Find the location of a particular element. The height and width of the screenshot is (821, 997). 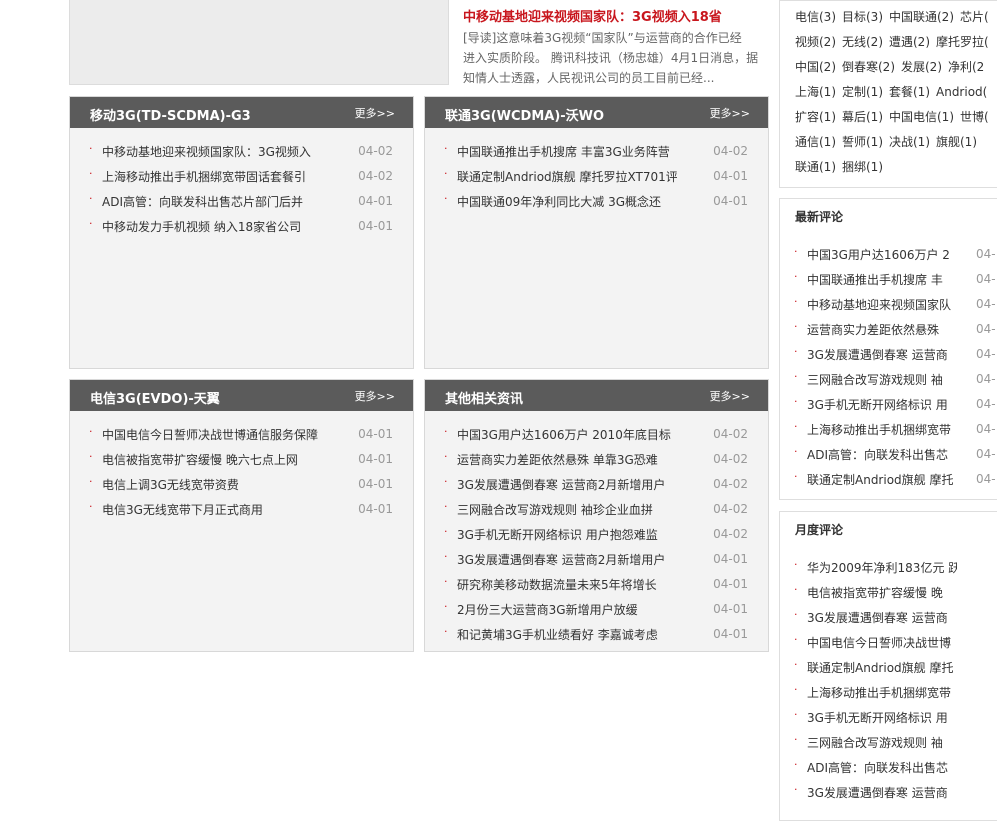

news-title: 中国联通09年净利同比大减 3G概念还 is located at coordinates (567, 201).